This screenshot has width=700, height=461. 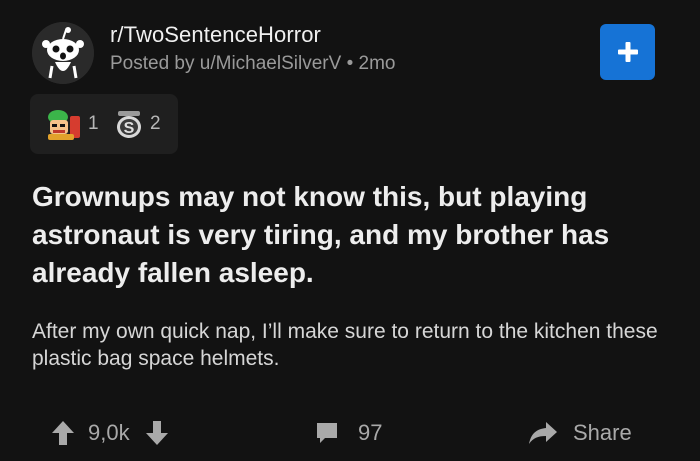 I want to click on comment-count: 97, so click(x=370, y=432).